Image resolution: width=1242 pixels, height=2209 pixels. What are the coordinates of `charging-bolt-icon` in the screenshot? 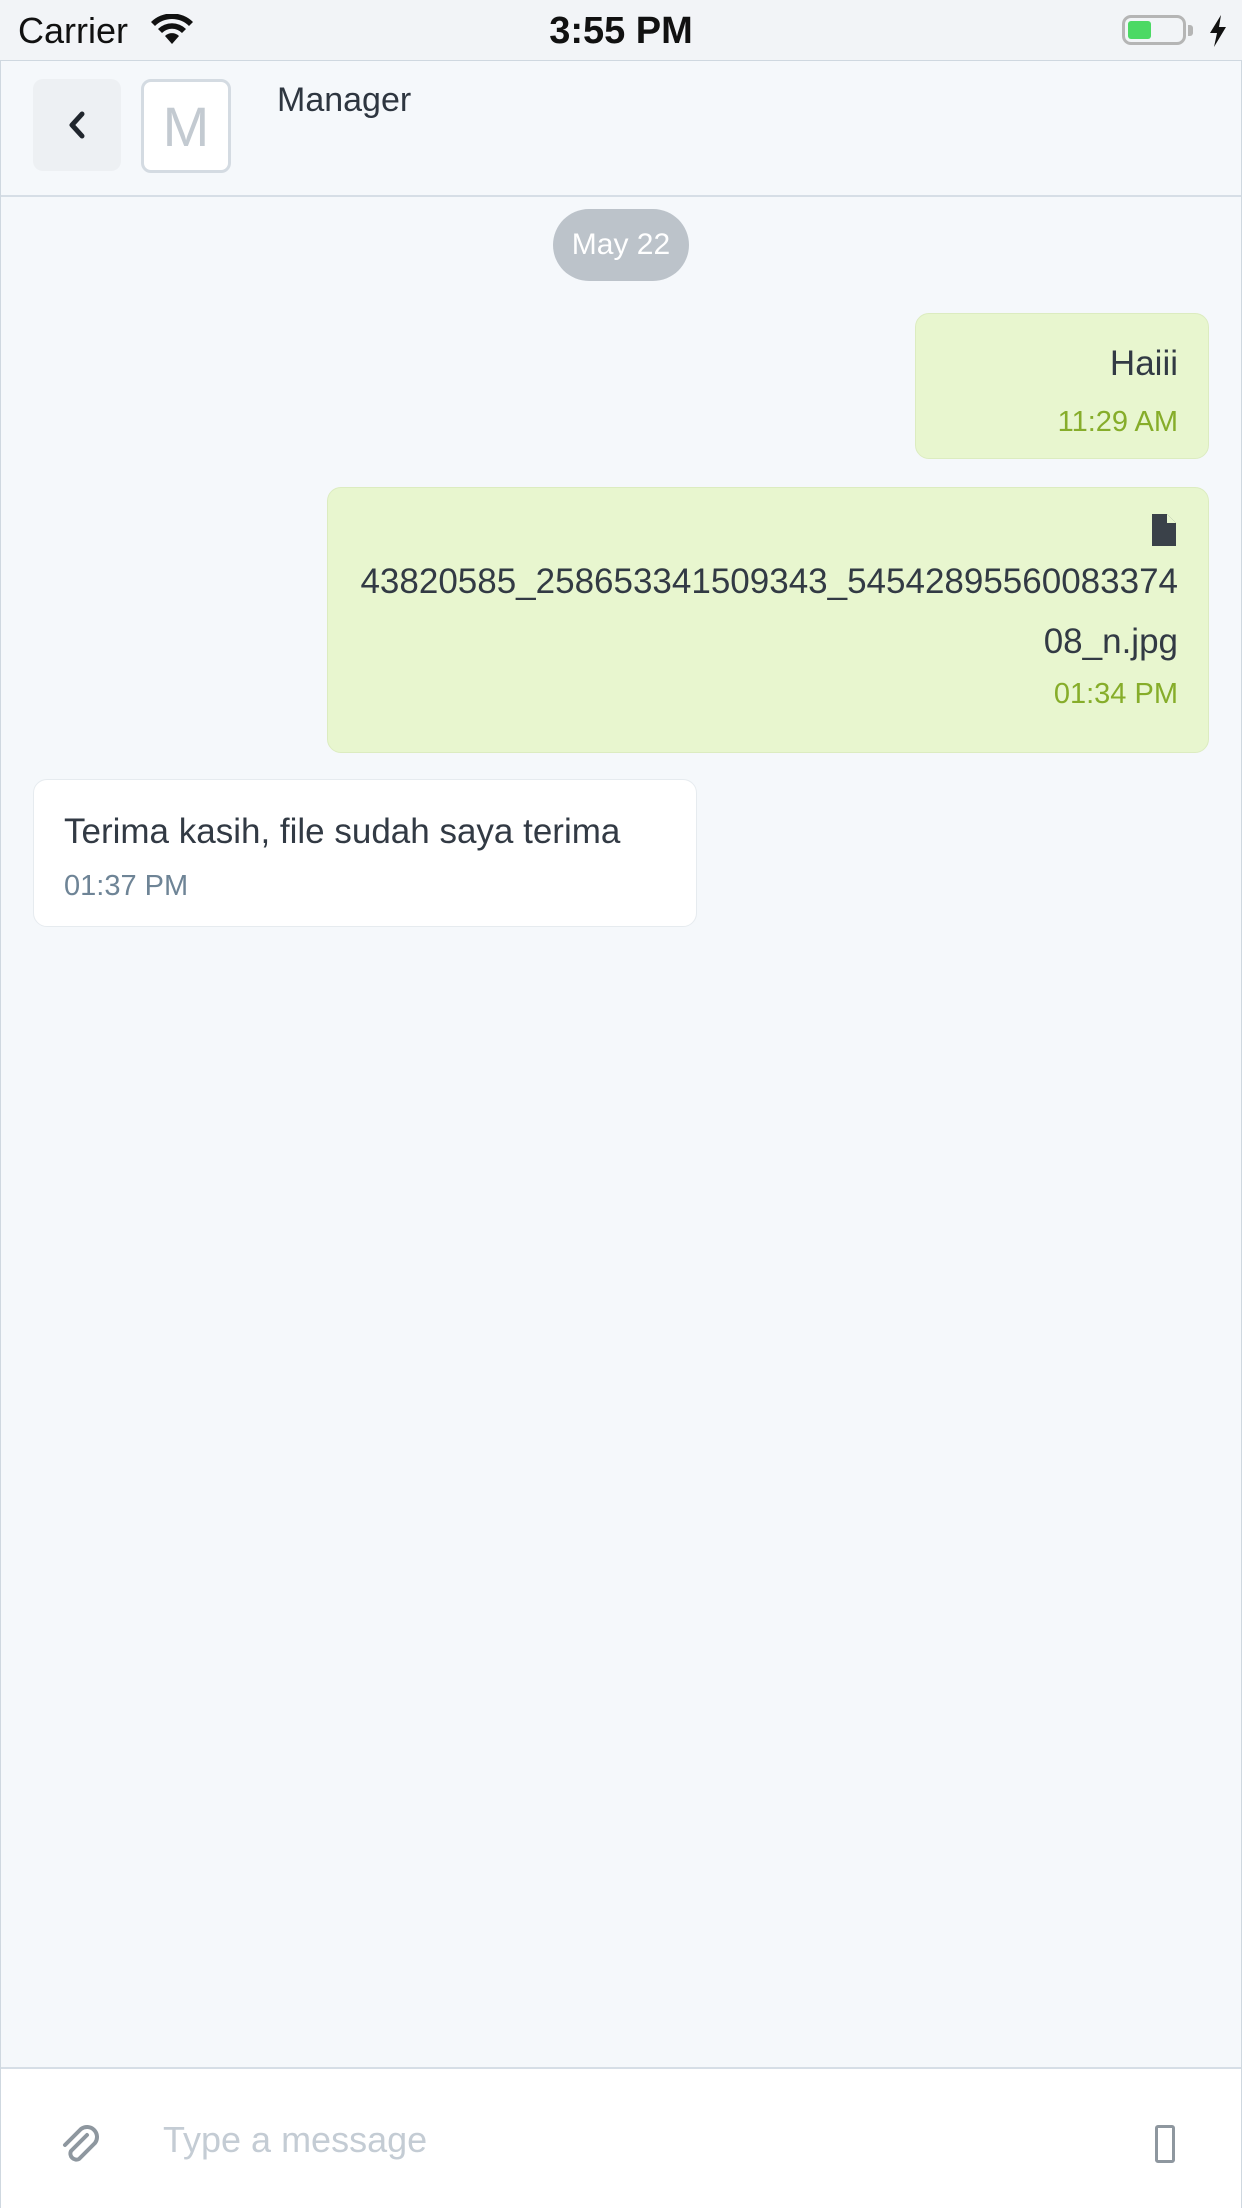 It's located at (1218, 31).